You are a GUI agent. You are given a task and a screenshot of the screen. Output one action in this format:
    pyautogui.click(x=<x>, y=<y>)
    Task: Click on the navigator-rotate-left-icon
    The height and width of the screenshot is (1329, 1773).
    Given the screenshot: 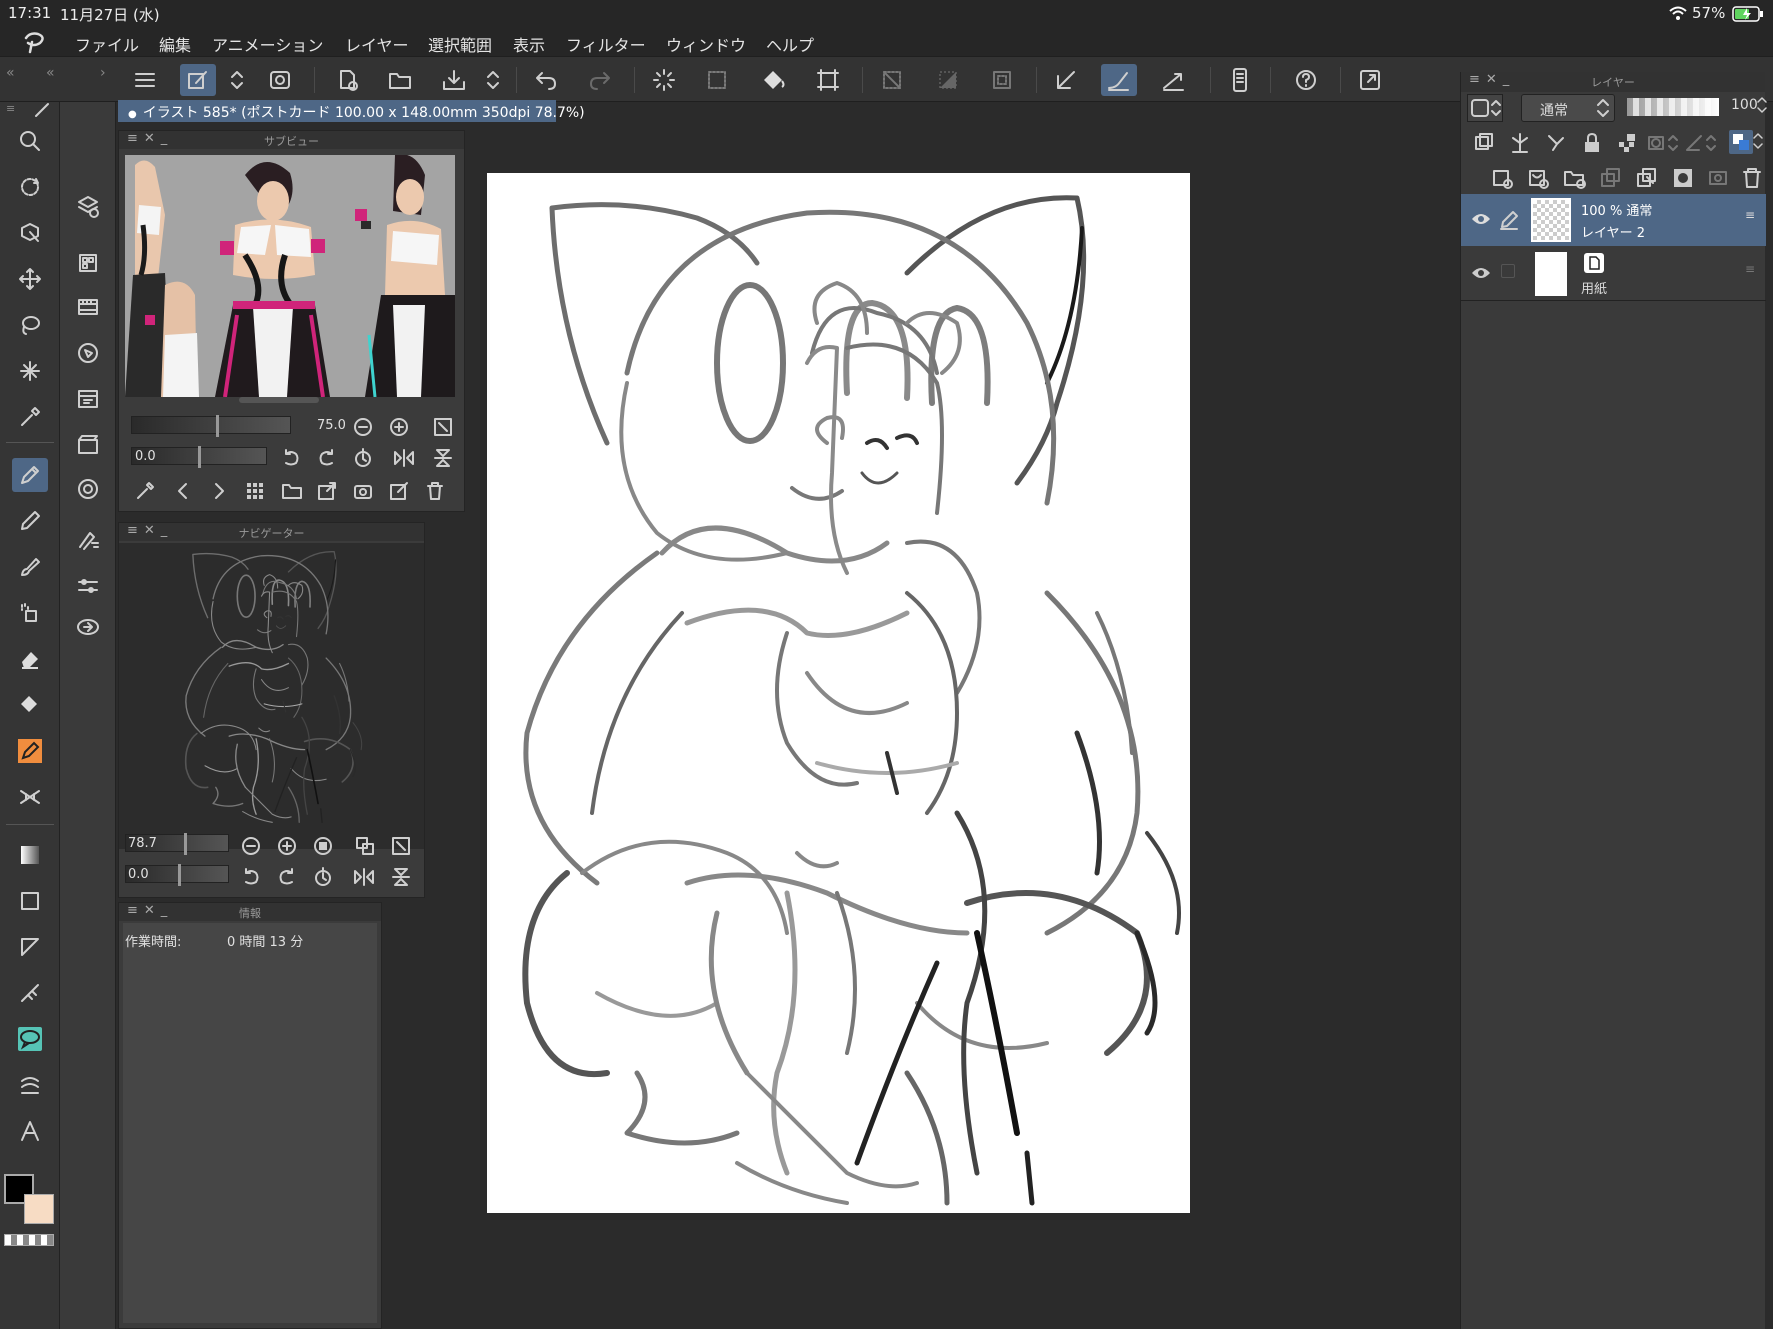 What is the action you would take?
    pyautogui.click(x=251, y=877)
    